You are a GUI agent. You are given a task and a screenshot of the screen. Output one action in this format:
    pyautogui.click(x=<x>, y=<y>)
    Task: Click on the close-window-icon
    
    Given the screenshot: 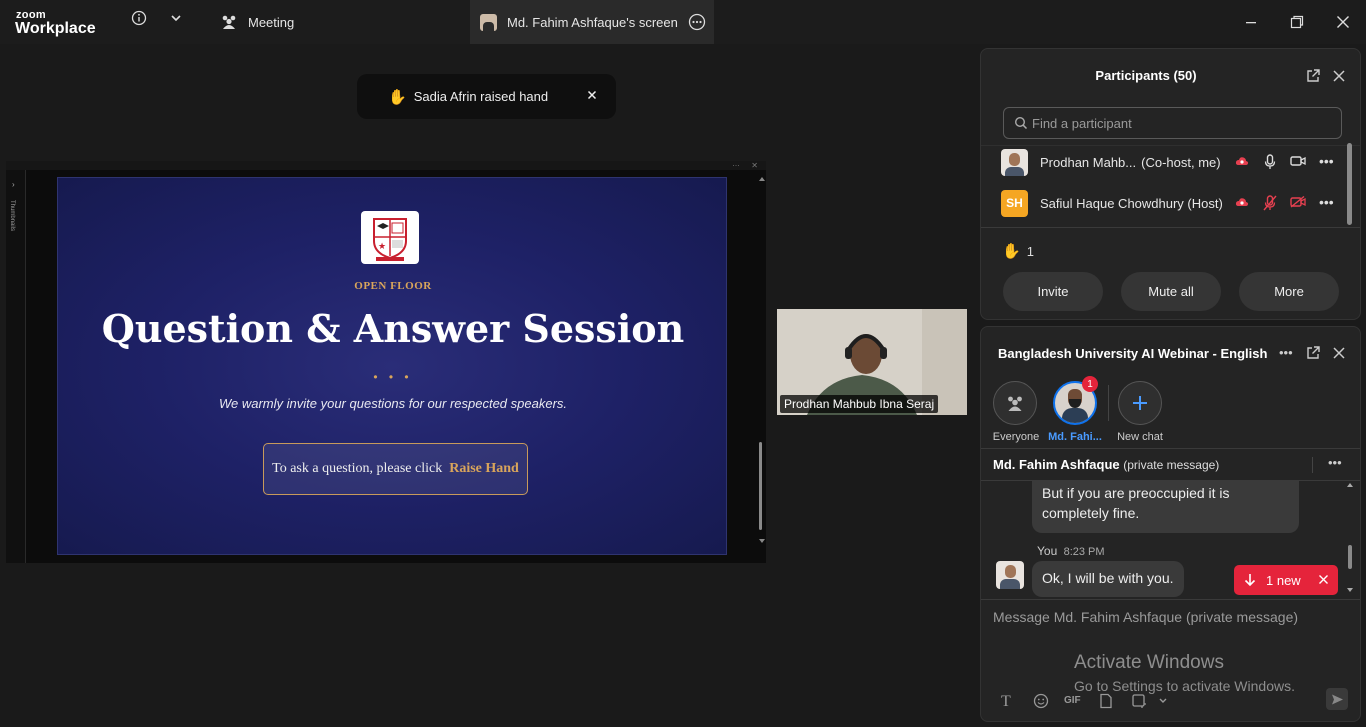 What is the action you would take?
    pyautogui.click(x=1343, y=22)
    